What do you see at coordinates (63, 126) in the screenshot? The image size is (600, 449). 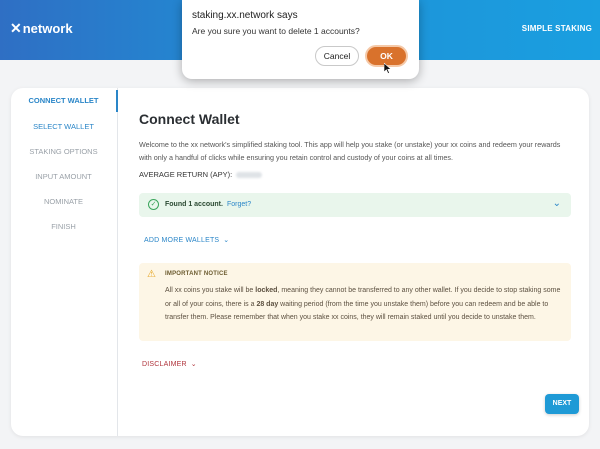 I see `step-select-wallet: SELECT WALLET` at bounding box center [63, 126].